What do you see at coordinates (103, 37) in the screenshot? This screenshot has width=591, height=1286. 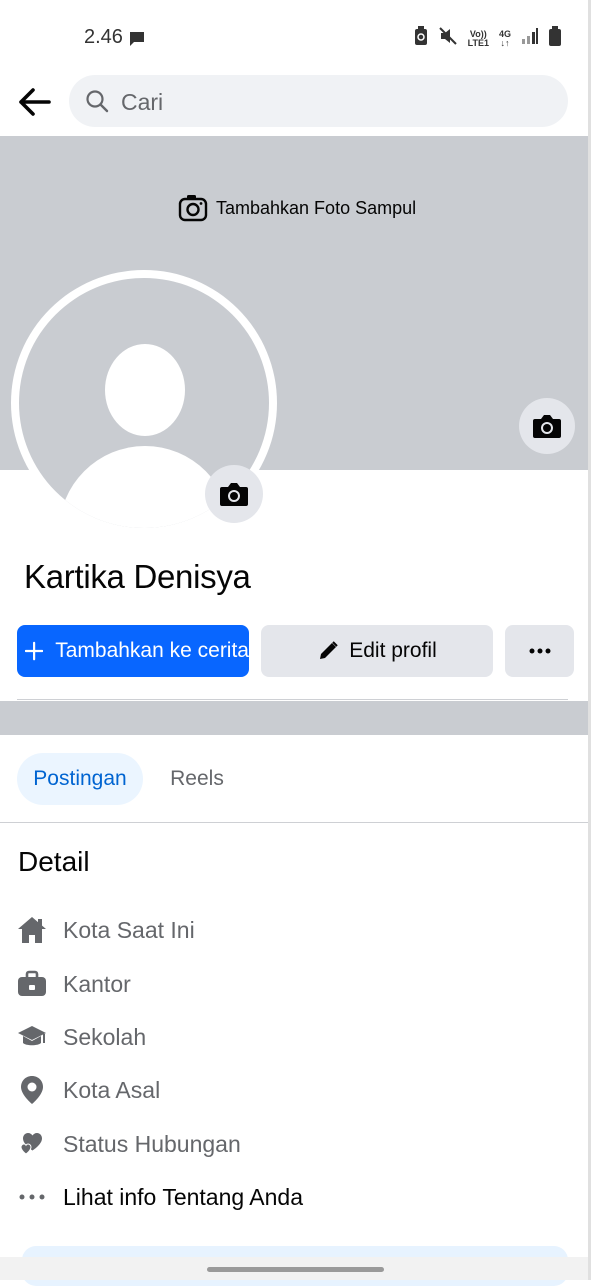 I see `status-time: 2.46` at bounding box center [103, 37].